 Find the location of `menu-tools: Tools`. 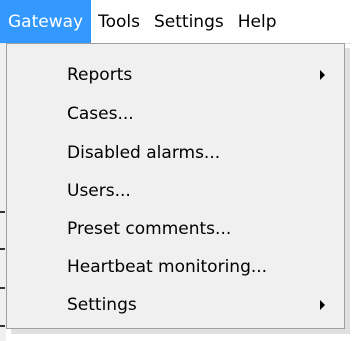

menu-tools: Tools is located at coordinates (119, 21).